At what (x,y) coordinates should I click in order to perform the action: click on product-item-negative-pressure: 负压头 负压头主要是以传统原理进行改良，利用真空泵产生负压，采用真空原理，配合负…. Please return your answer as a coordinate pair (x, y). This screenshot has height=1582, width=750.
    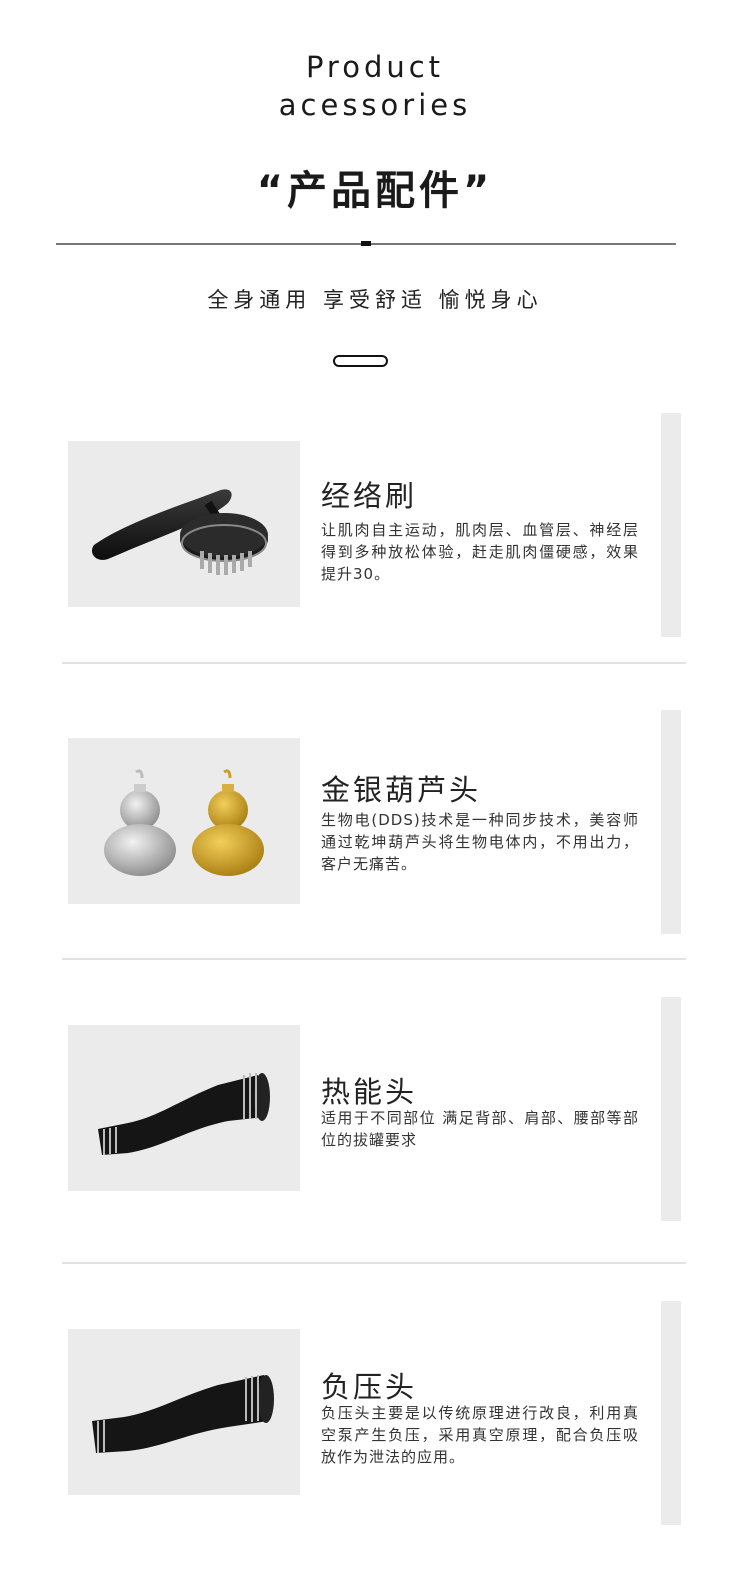
    Looking at the image, I should click on (375, 1416).